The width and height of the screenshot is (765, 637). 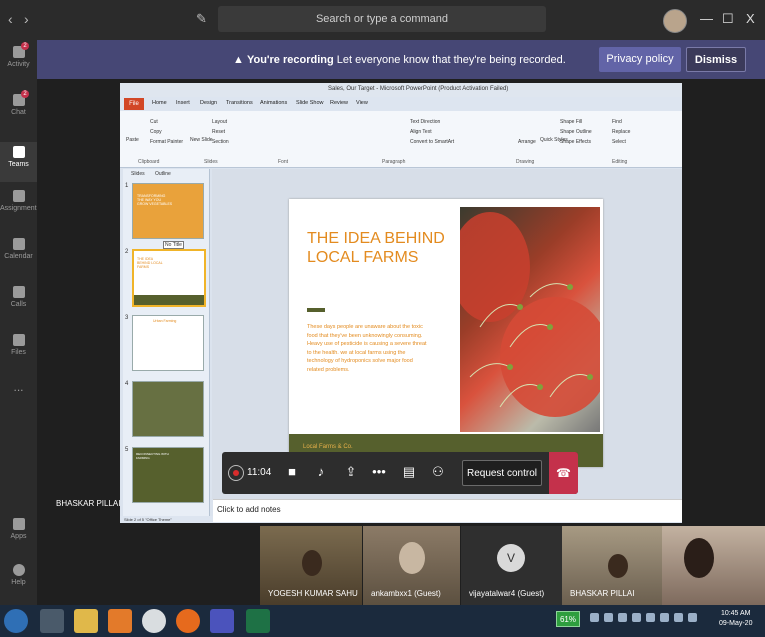 What do you see at coordinates (156, 132) in the screenshot?
I see `copy-button: Copy` at bounding box center [156, 132].